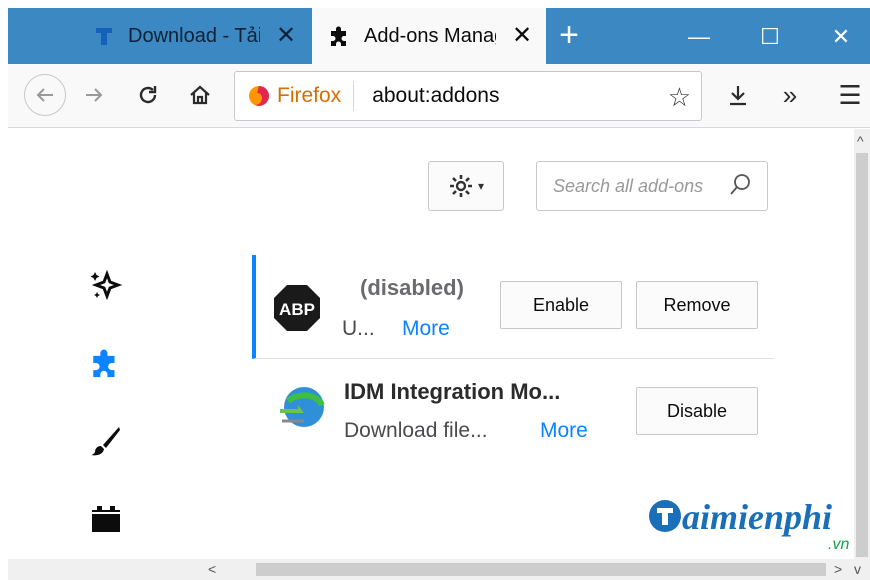  I want to click on disable-button: Disable, so click(697, 411).